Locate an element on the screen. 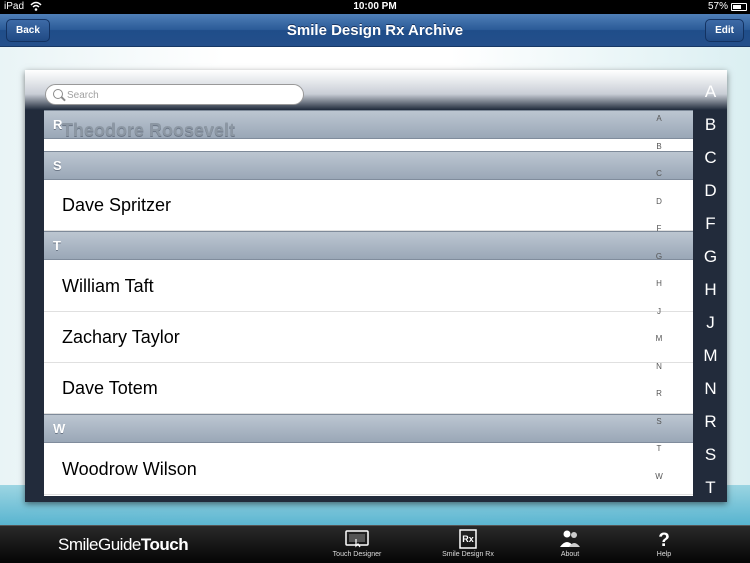 The width and height of the screenshot is (750, 563). tab-about: About is located at coordinates (570, 546).